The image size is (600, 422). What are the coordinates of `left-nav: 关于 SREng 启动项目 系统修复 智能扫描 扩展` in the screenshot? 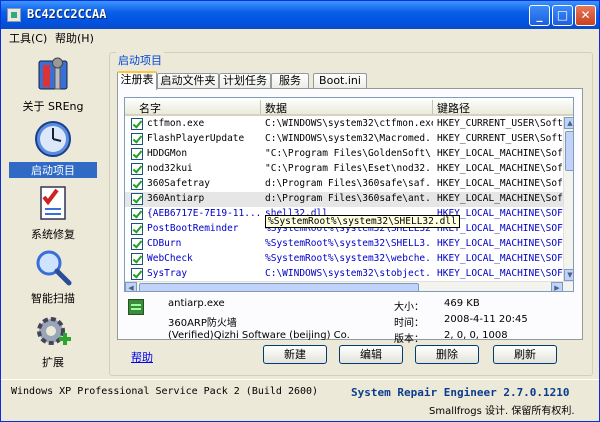 It's located at (53, 211).